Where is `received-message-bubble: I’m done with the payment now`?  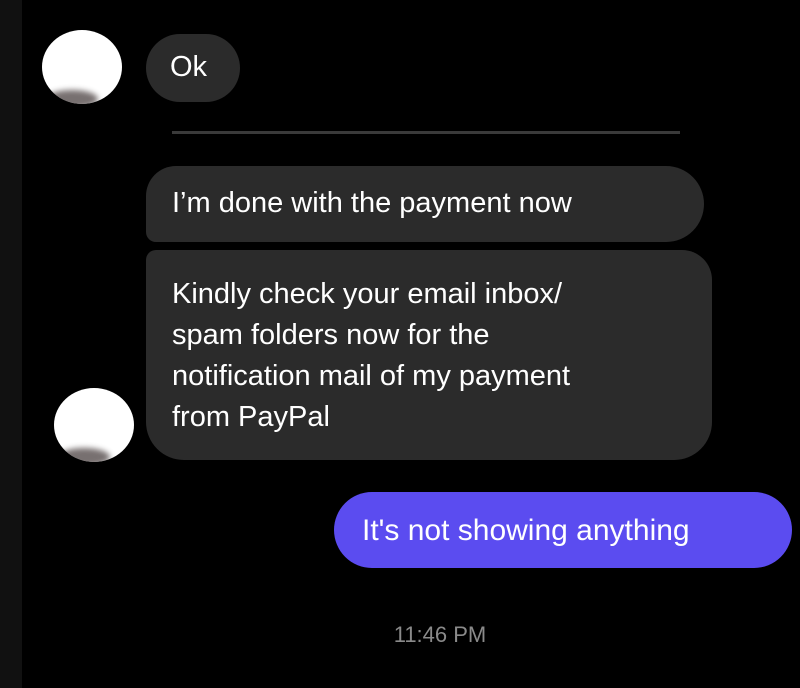
received-message-bubble: I’m done with the payment now is located at coordinates (425, 204).